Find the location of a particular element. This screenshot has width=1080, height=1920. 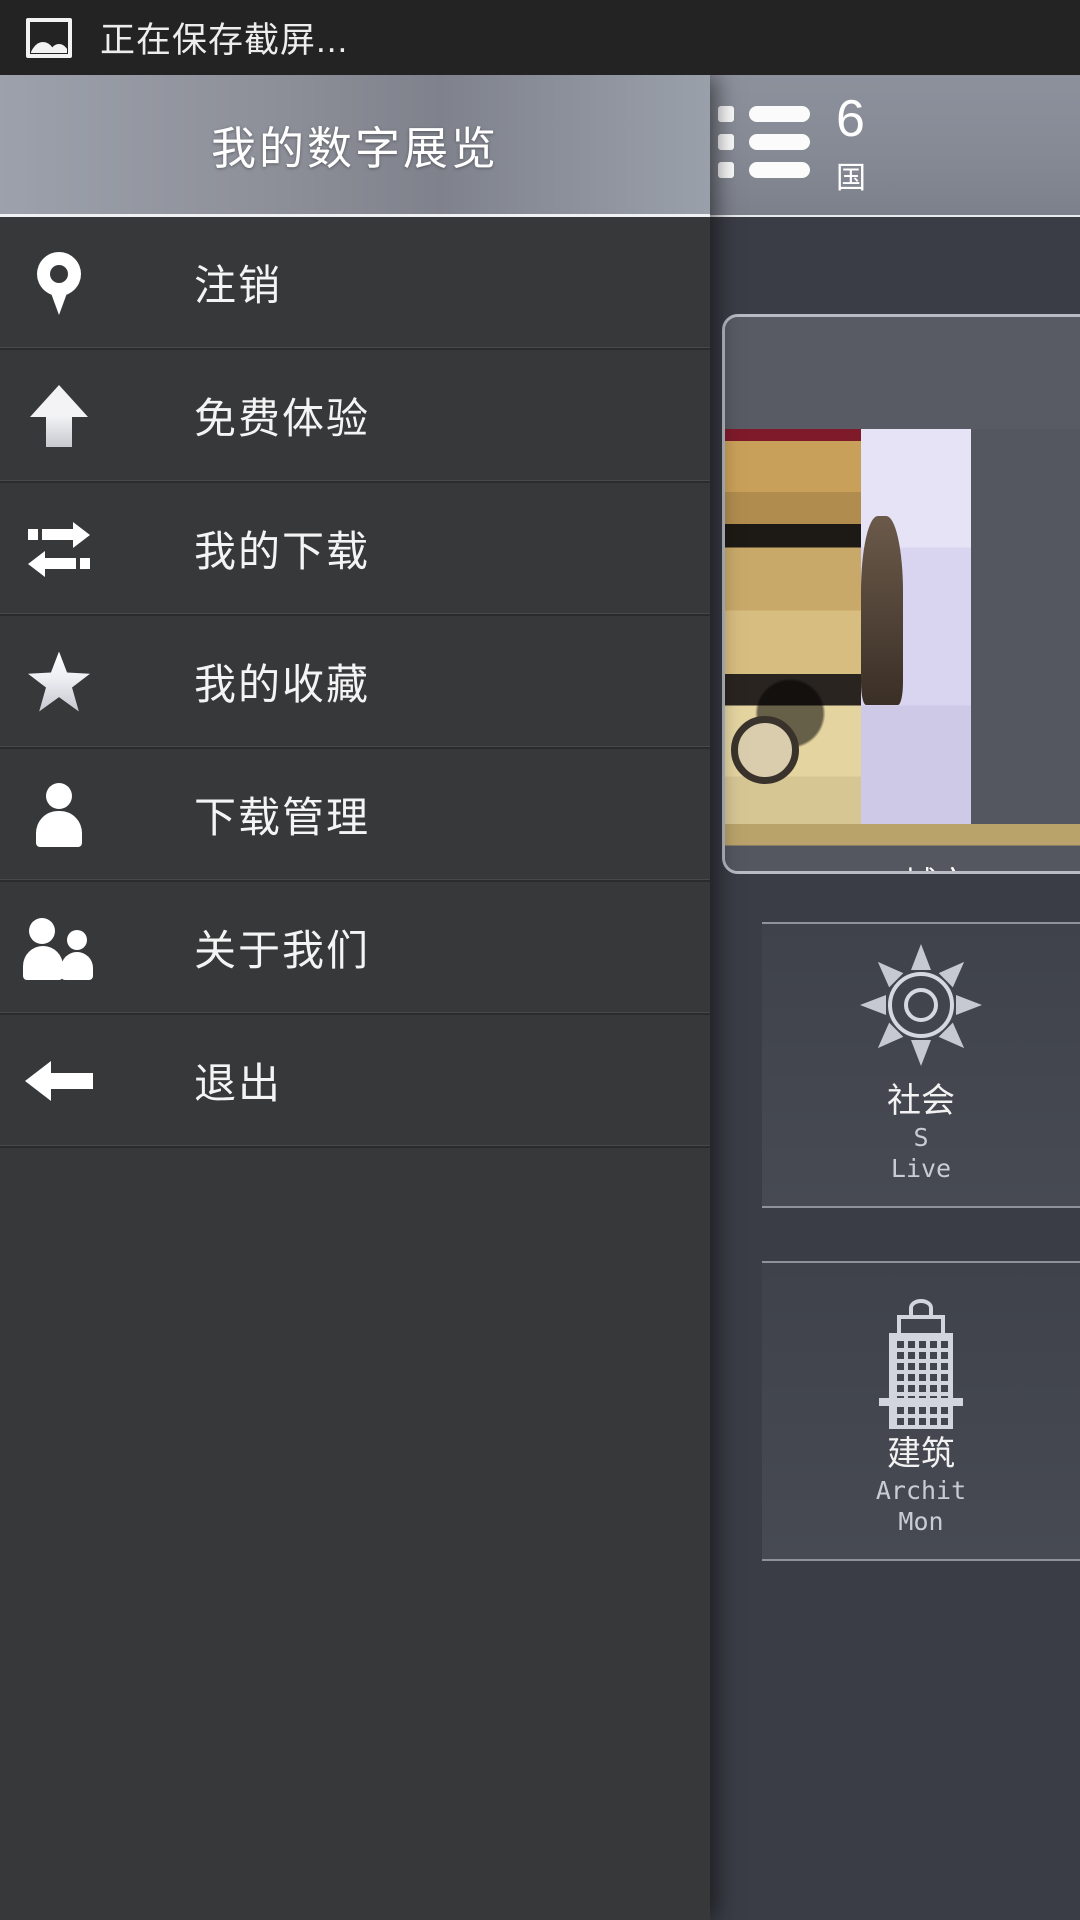

menu-item-free-trial: 免费体验 is located at coordinates (355, 416).